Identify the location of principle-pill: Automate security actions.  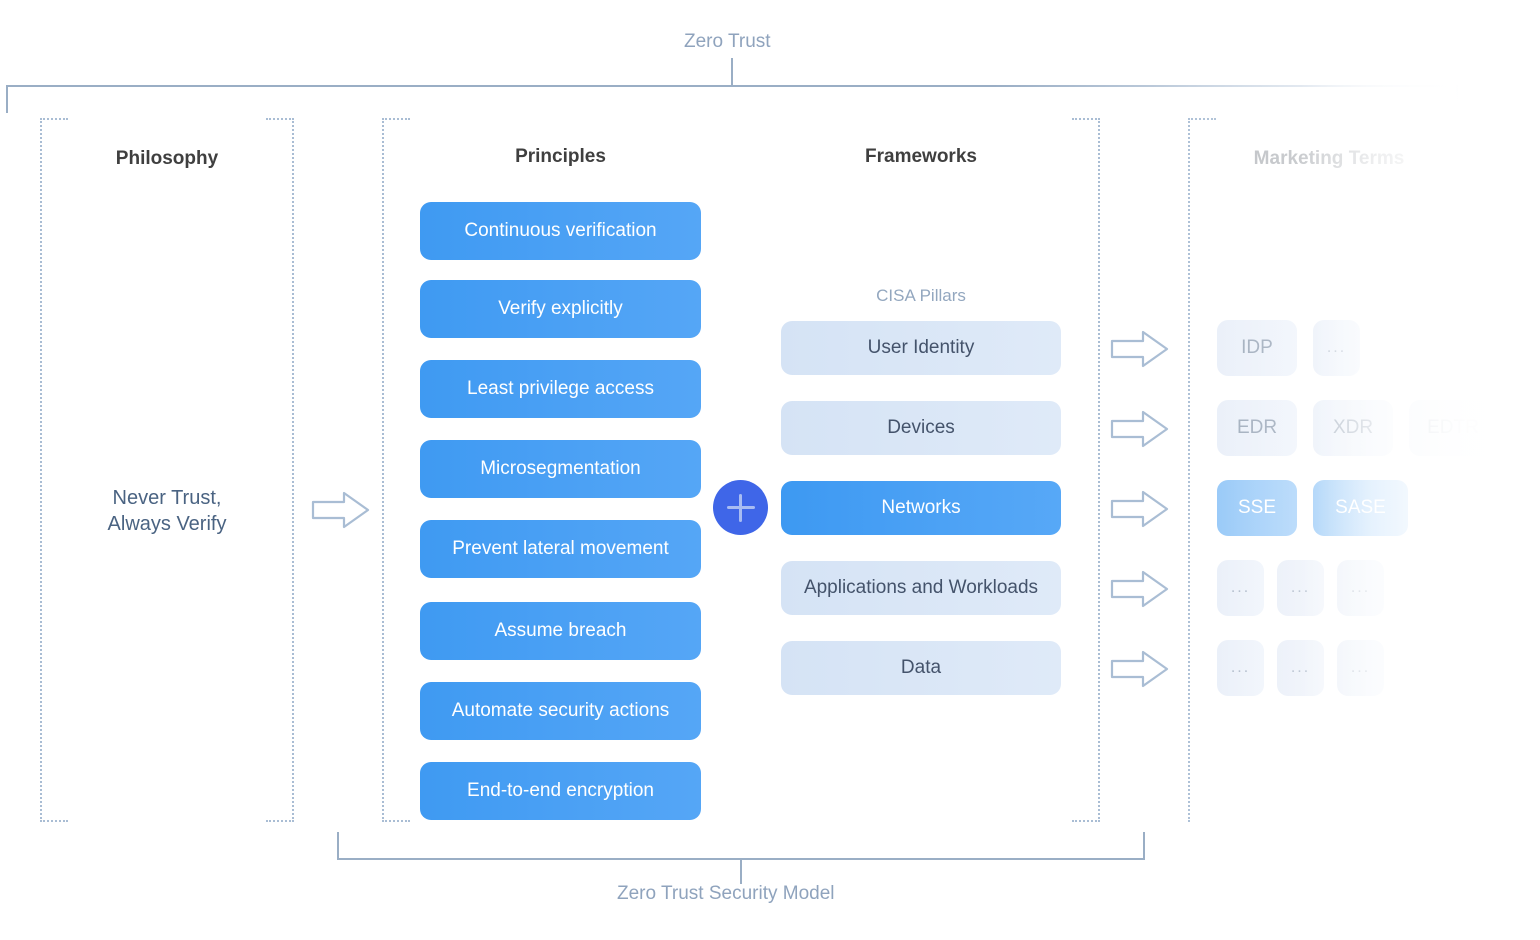
(560, 711).